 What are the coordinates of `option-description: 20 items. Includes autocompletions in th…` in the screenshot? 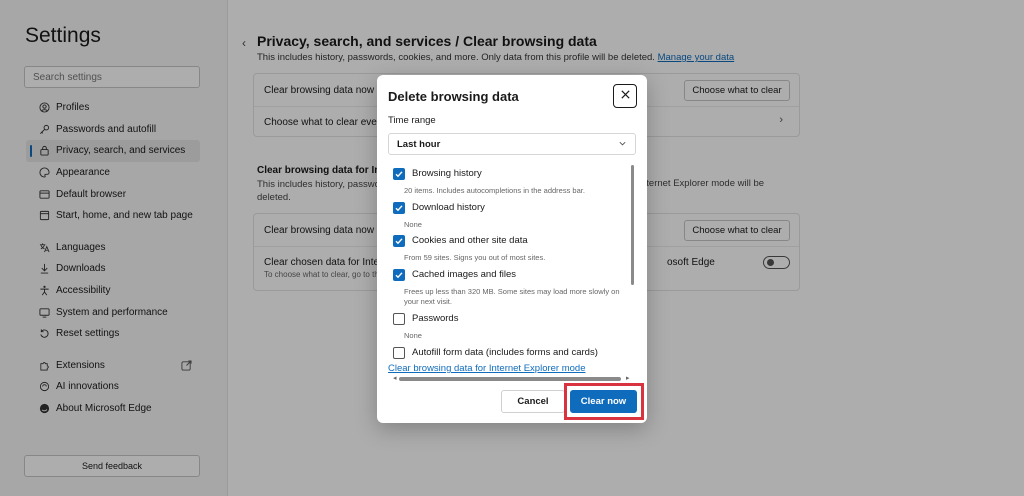 It's located at (494, 190).